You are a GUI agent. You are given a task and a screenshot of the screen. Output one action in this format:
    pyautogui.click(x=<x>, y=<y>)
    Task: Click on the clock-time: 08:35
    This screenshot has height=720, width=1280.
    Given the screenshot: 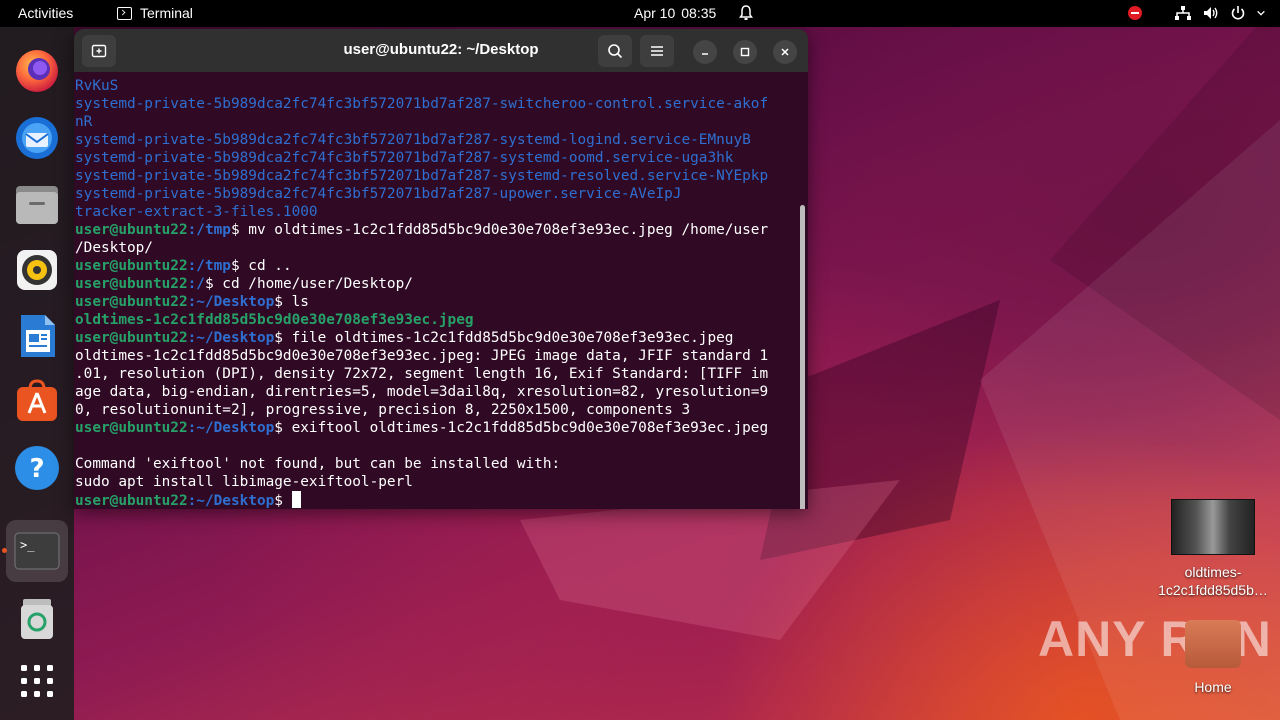 What is the action you would take?
    pyautogui.click(x=699, y=13)
    